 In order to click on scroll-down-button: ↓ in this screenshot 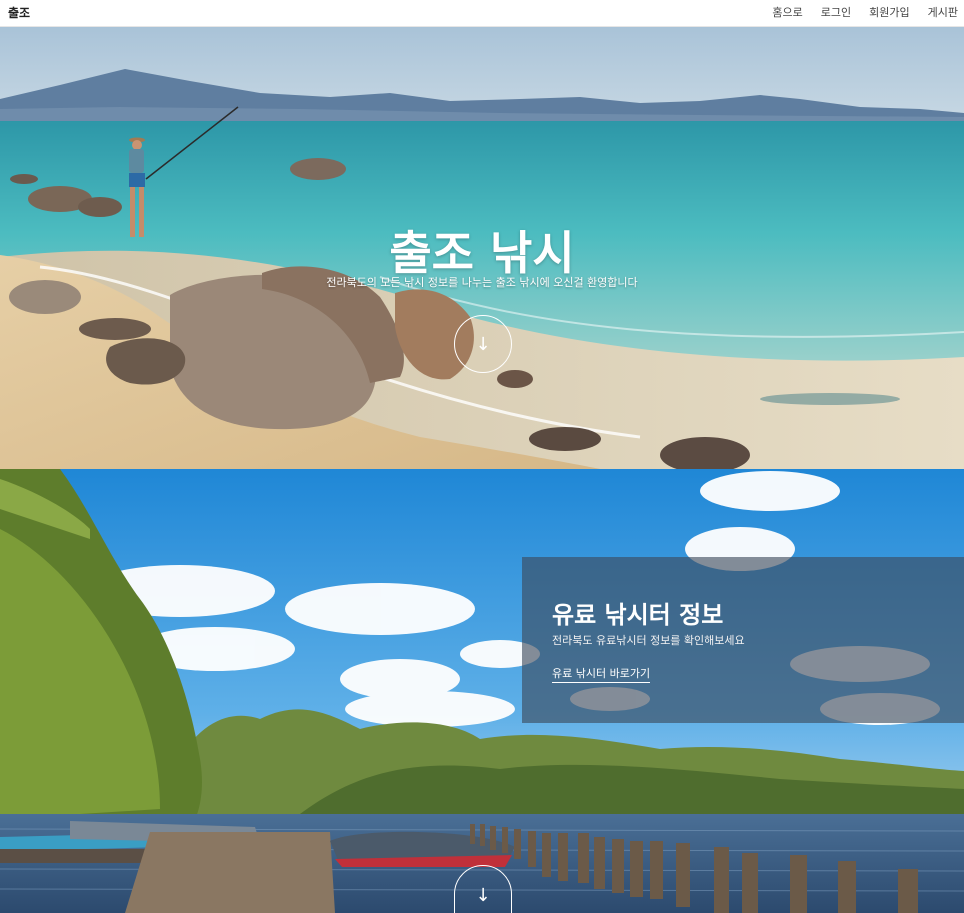, I will do `click(483, 344)`.